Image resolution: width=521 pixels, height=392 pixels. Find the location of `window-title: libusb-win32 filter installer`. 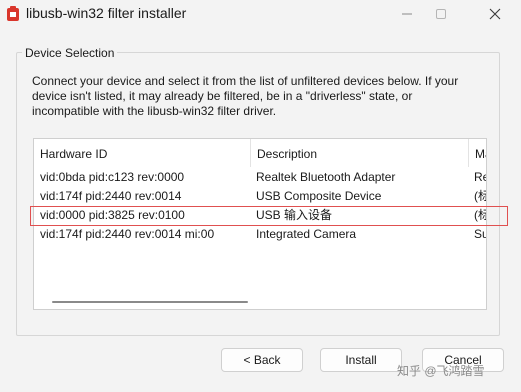

window-title: libusb-win32 filter installer is located at coordinates (106, 13).